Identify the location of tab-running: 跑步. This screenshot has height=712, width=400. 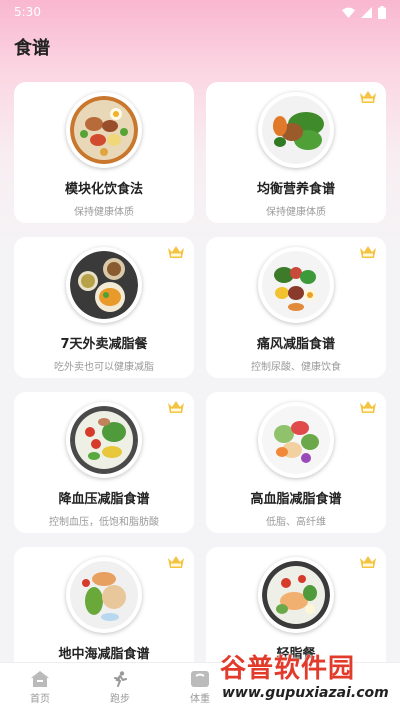
(120, 687).